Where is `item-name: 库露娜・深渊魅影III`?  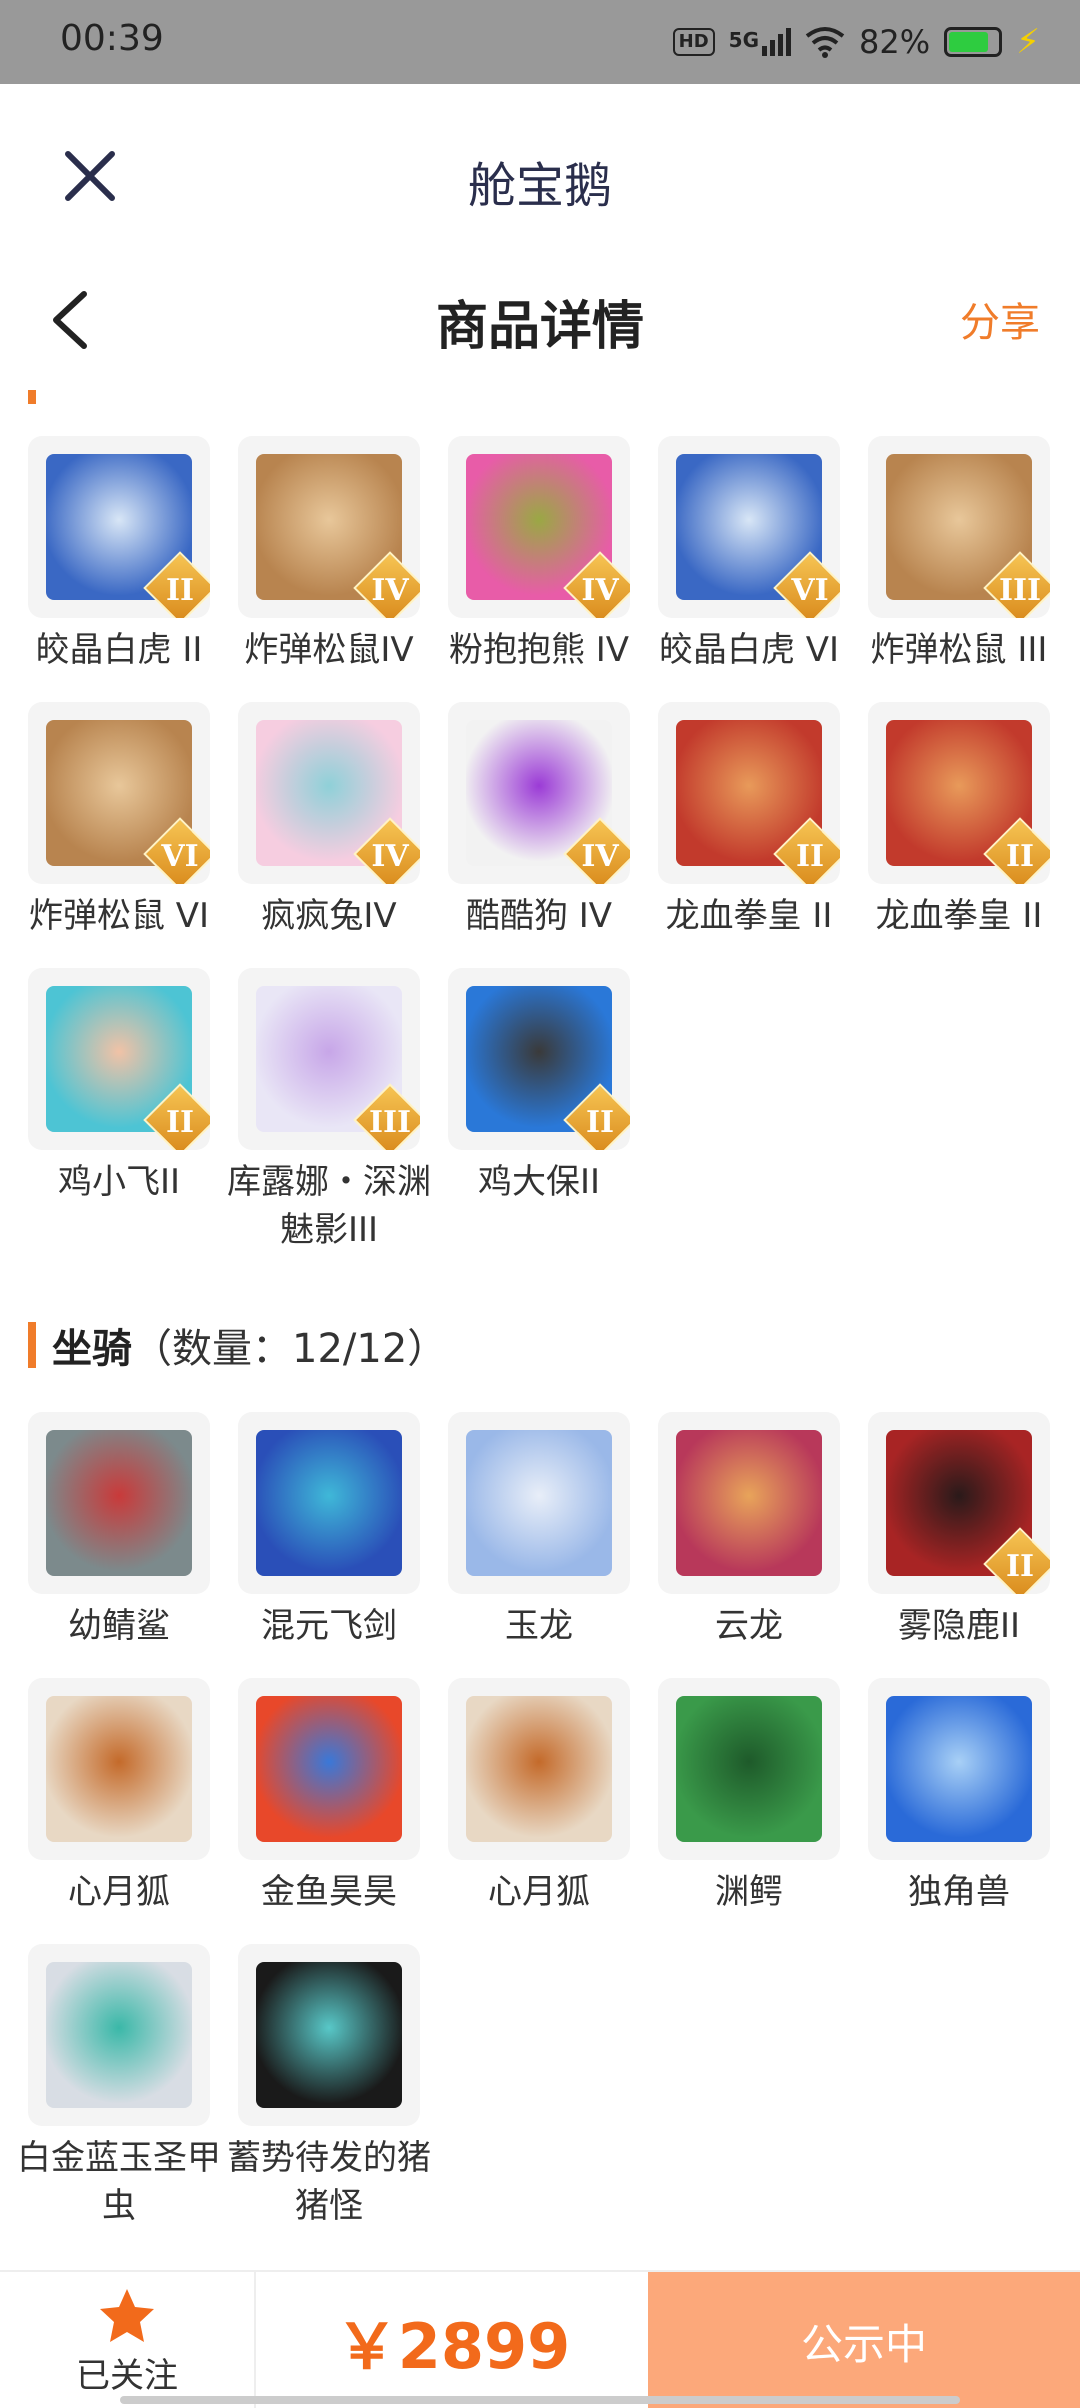 item-name: 库露娜・深渊魅影III is located at coordinates (329, 1206).